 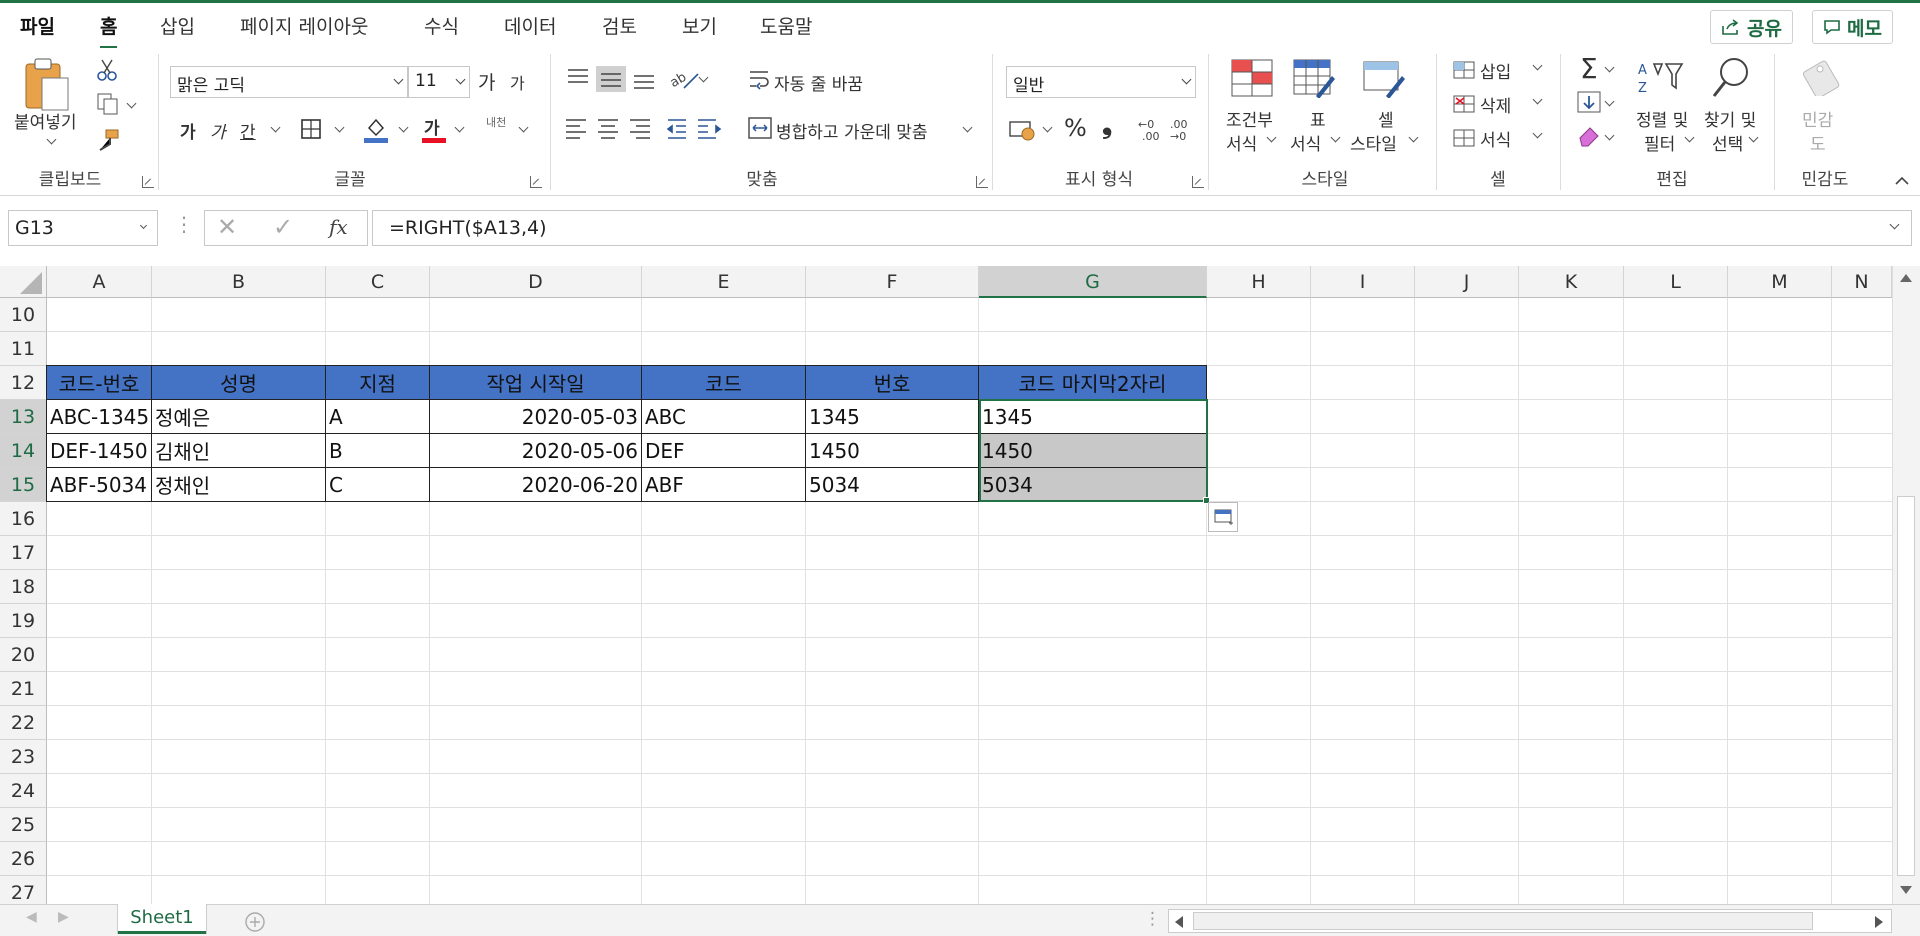 What do you see at coordinates (1660, 78) in the screenshot?
I see `sort-filter-icon: AZ` at bounding box center [1660, 78].